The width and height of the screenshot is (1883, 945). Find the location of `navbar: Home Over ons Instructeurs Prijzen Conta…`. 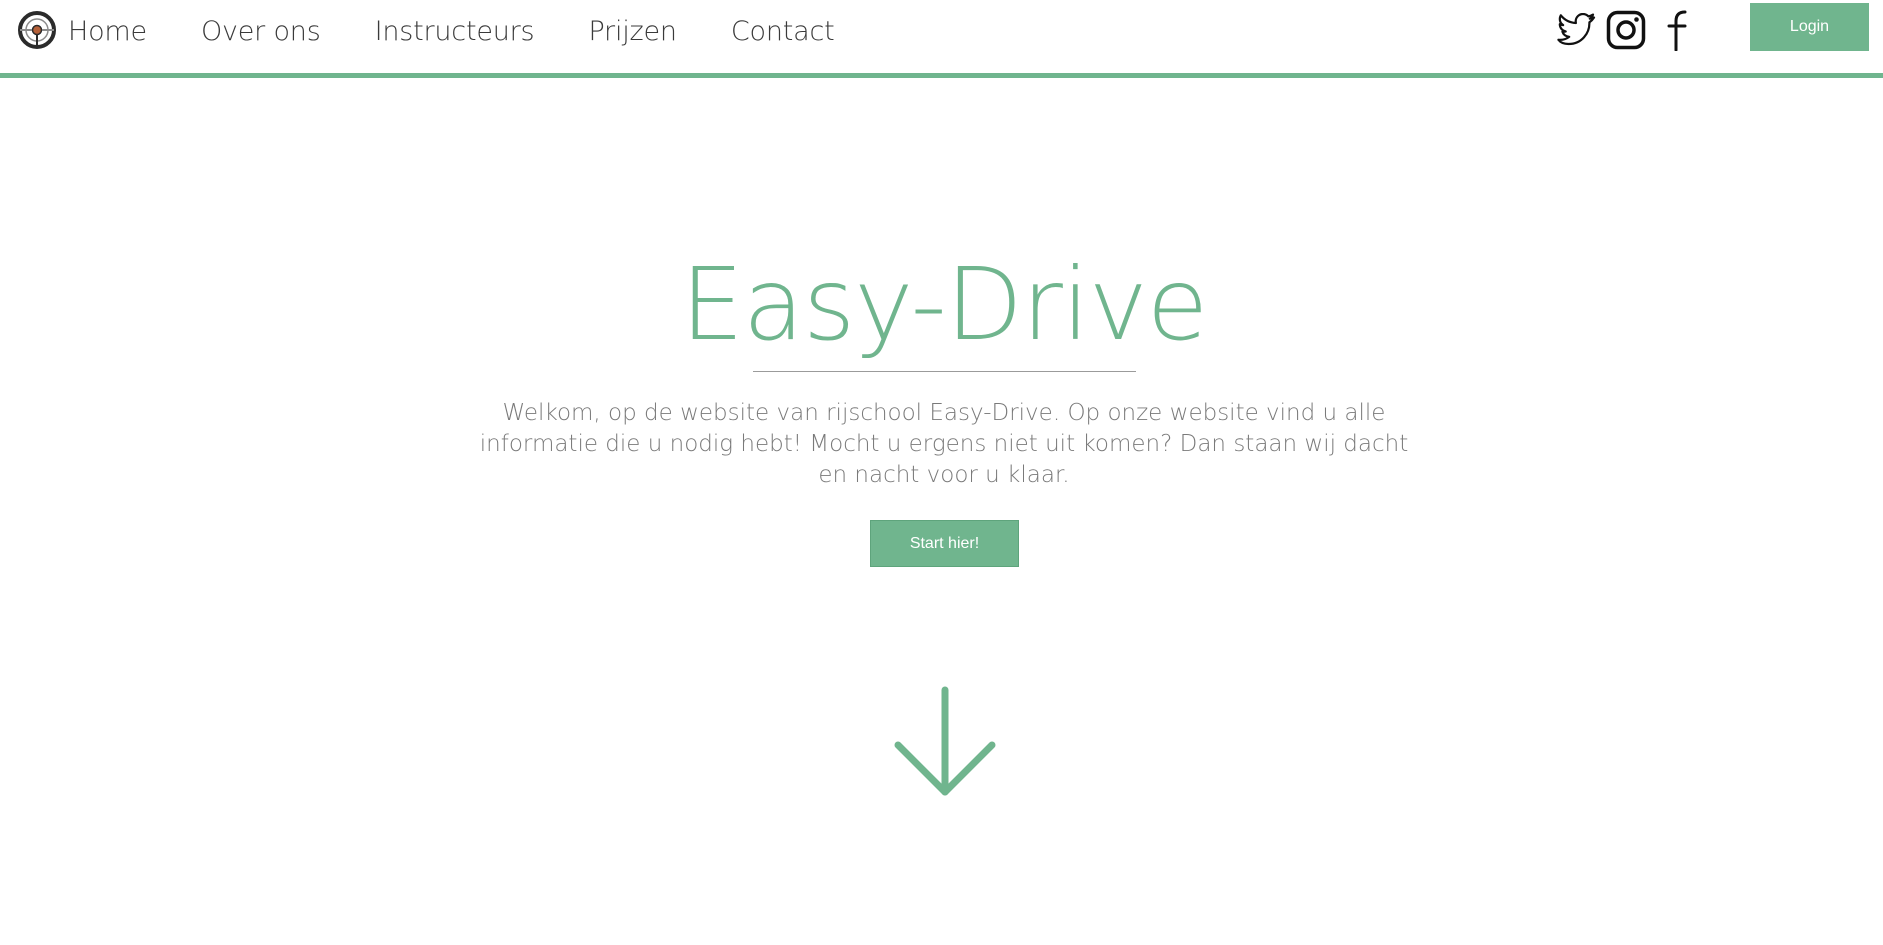

navbar: Home Over ons Instructeurs Prijzen Conta… is located at coordinates (941, 39).